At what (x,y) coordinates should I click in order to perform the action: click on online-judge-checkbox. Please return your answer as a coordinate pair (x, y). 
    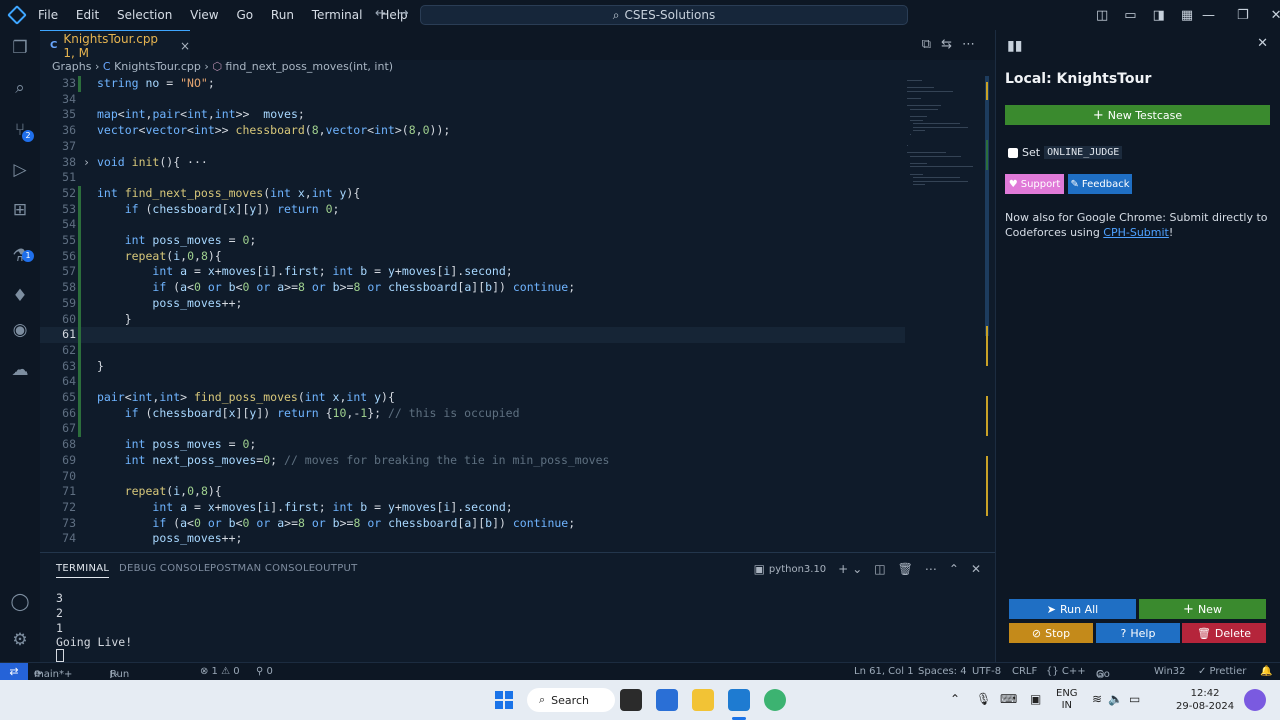
    Looking at the image, I should click on (1013, 152).